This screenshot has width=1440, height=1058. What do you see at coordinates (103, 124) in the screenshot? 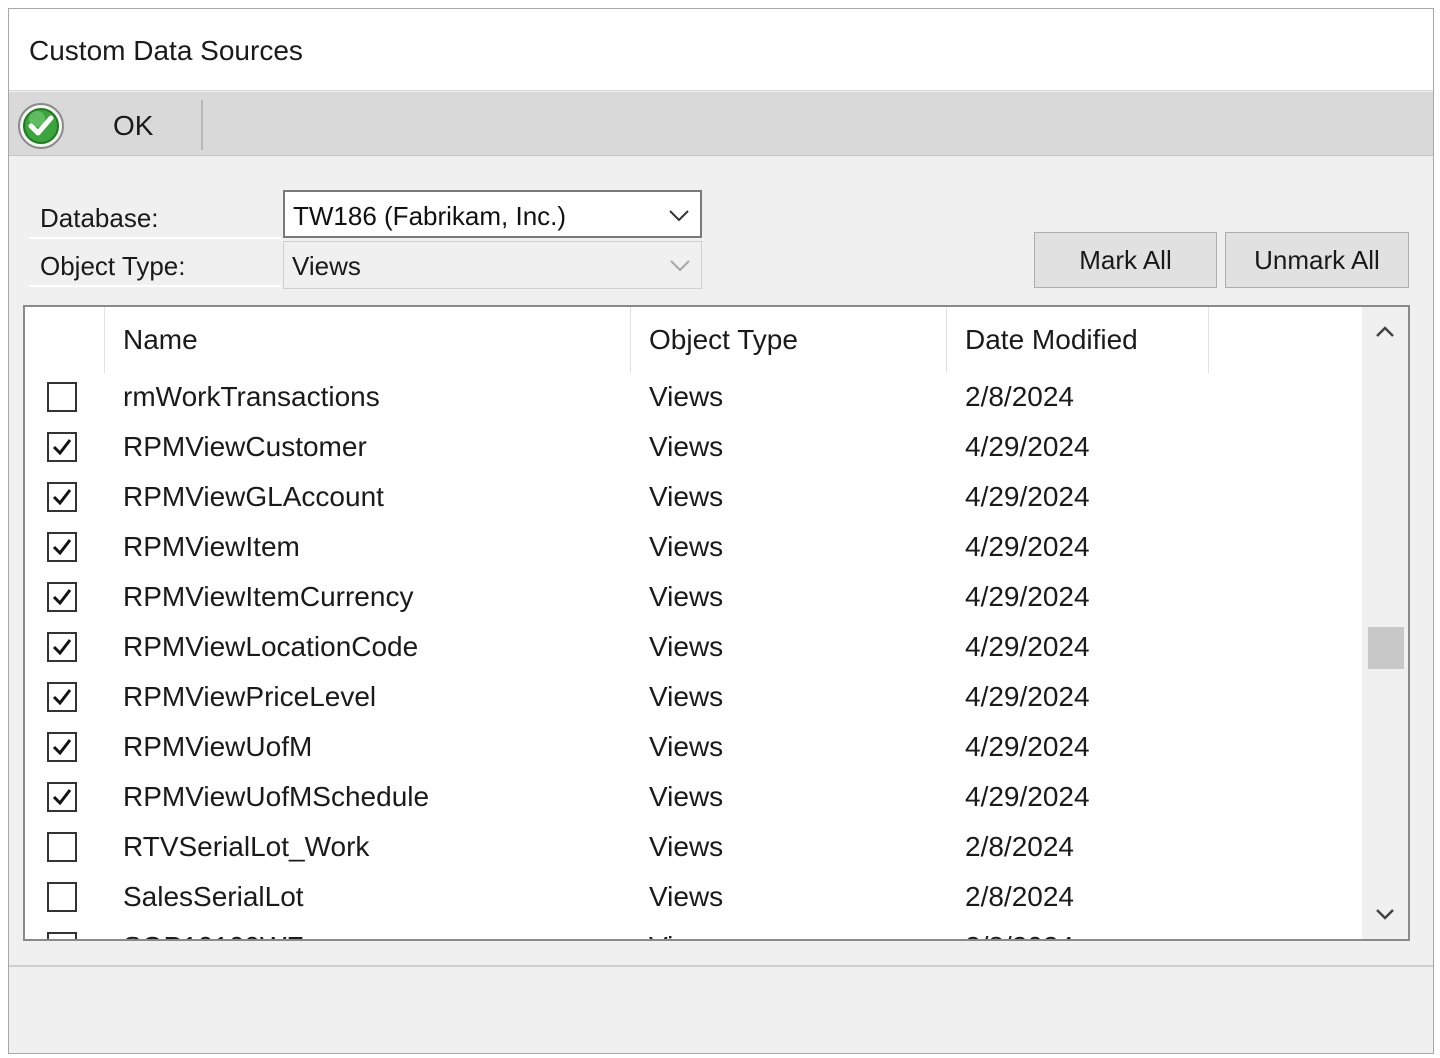
I see `ok-button: OK` at bounding box center [103, 124].